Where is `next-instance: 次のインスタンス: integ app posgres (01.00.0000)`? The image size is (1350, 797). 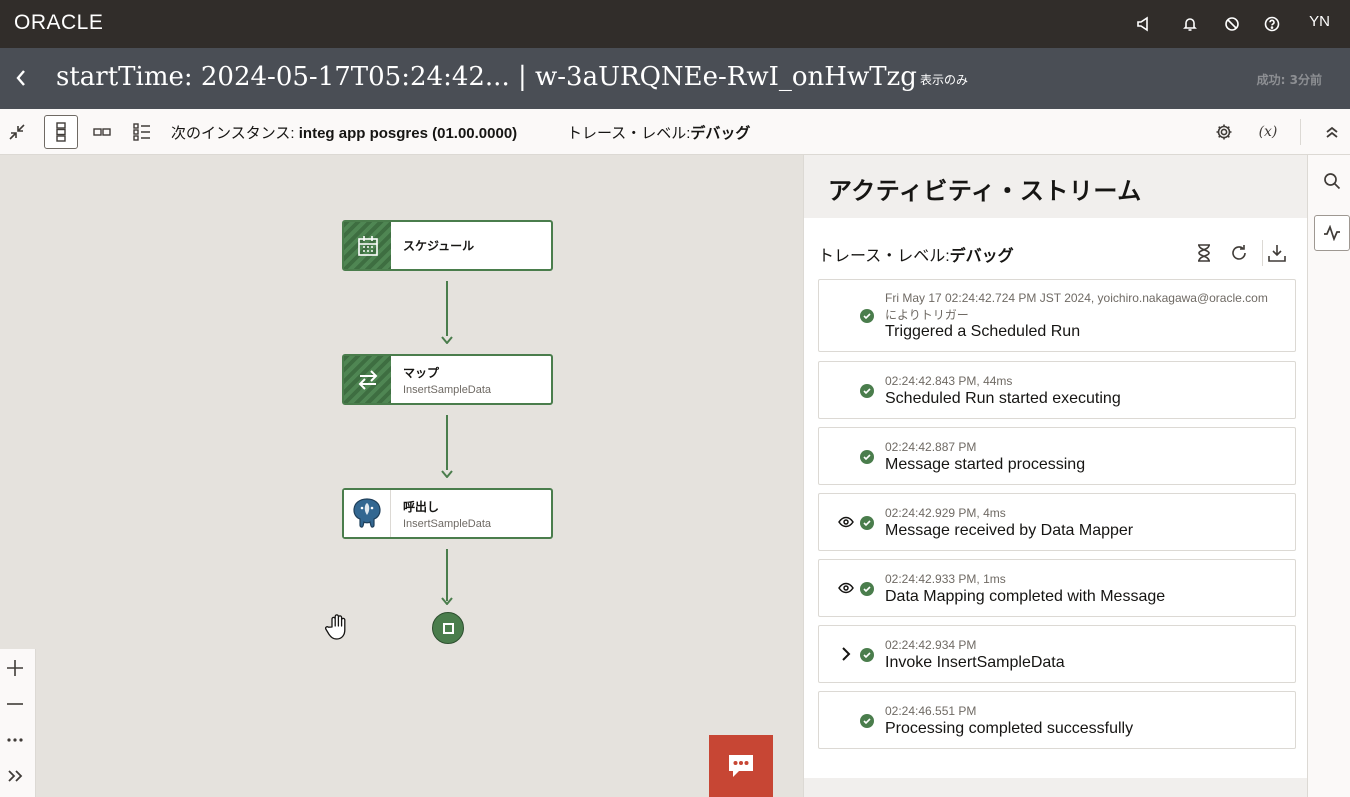
next-instance: 次のインスタンス: integ app posgres (01.00.0000) is located at coordinates (344, 132).